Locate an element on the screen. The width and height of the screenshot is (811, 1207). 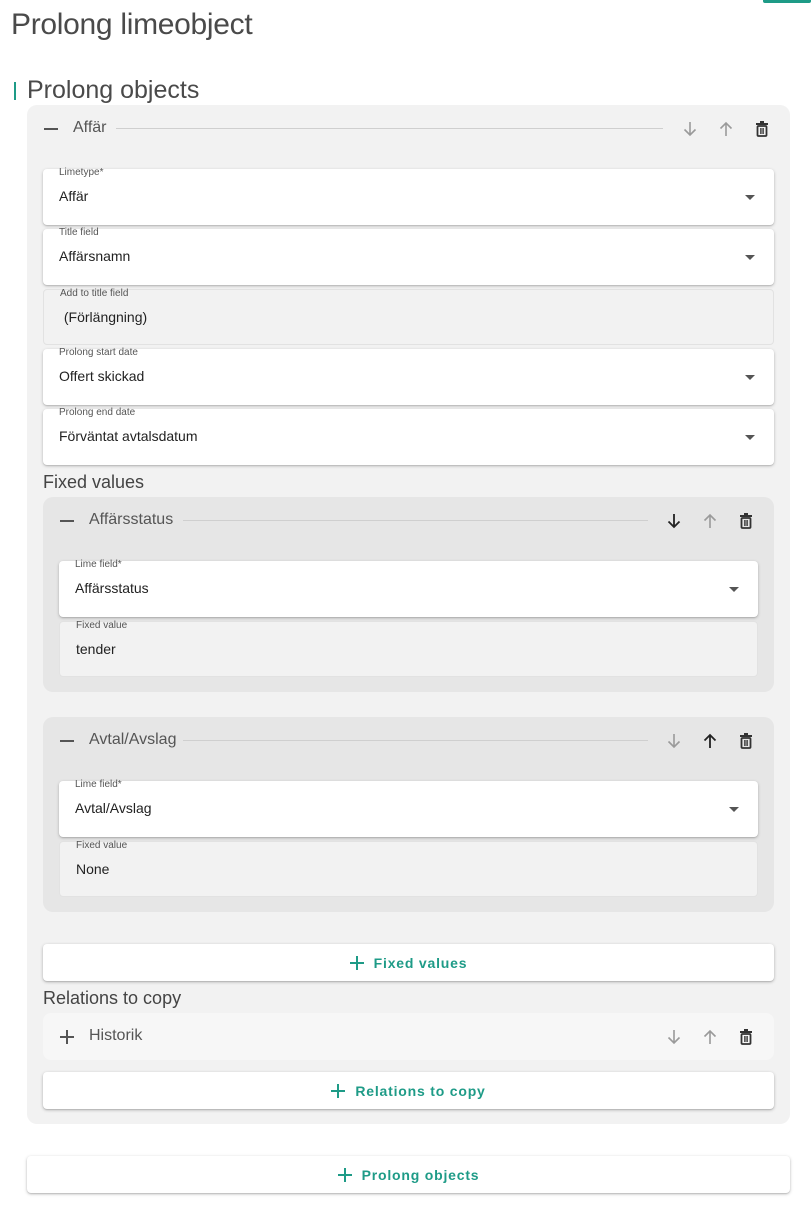
section-accent-bar is located at coordinates (15, 91).